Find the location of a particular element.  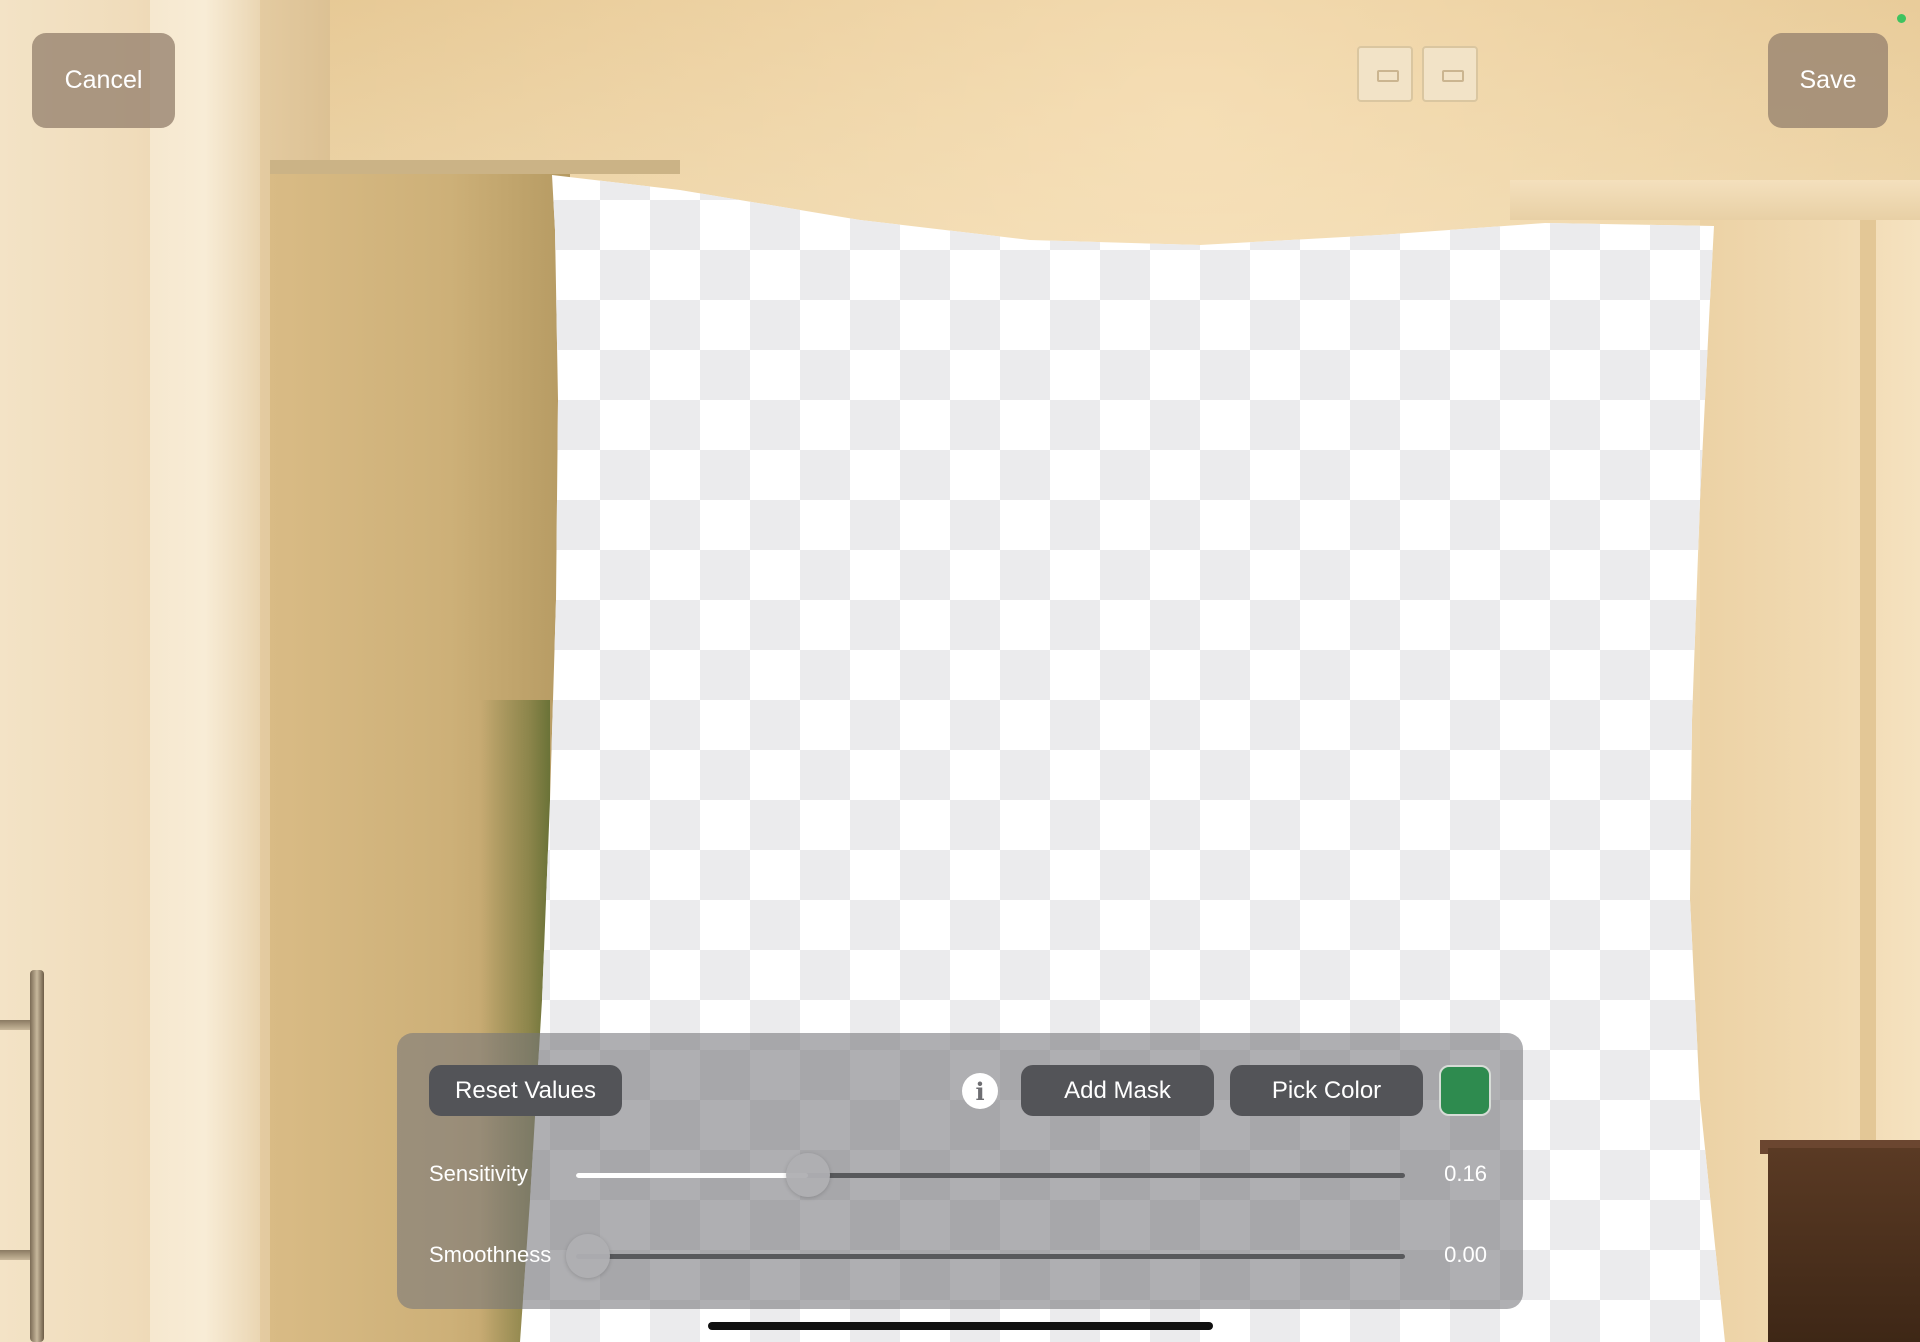

door-handle is located at coordinates (37, 1156).